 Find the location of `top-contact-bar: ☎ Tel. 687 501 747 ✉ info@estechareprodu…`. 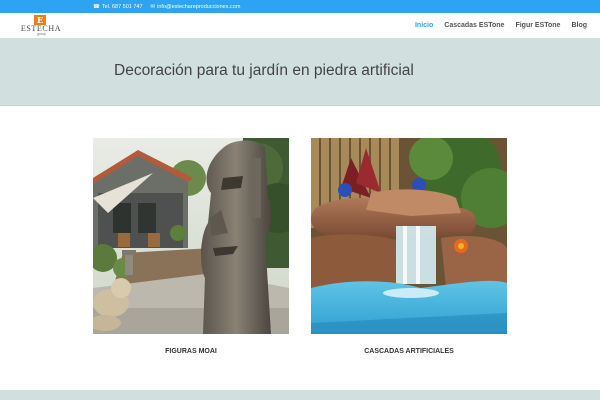

top-contact-bar: ☎ Tel. 687 501 747 ✉ info@estechareprodu… is located at coordinates (300, 6).